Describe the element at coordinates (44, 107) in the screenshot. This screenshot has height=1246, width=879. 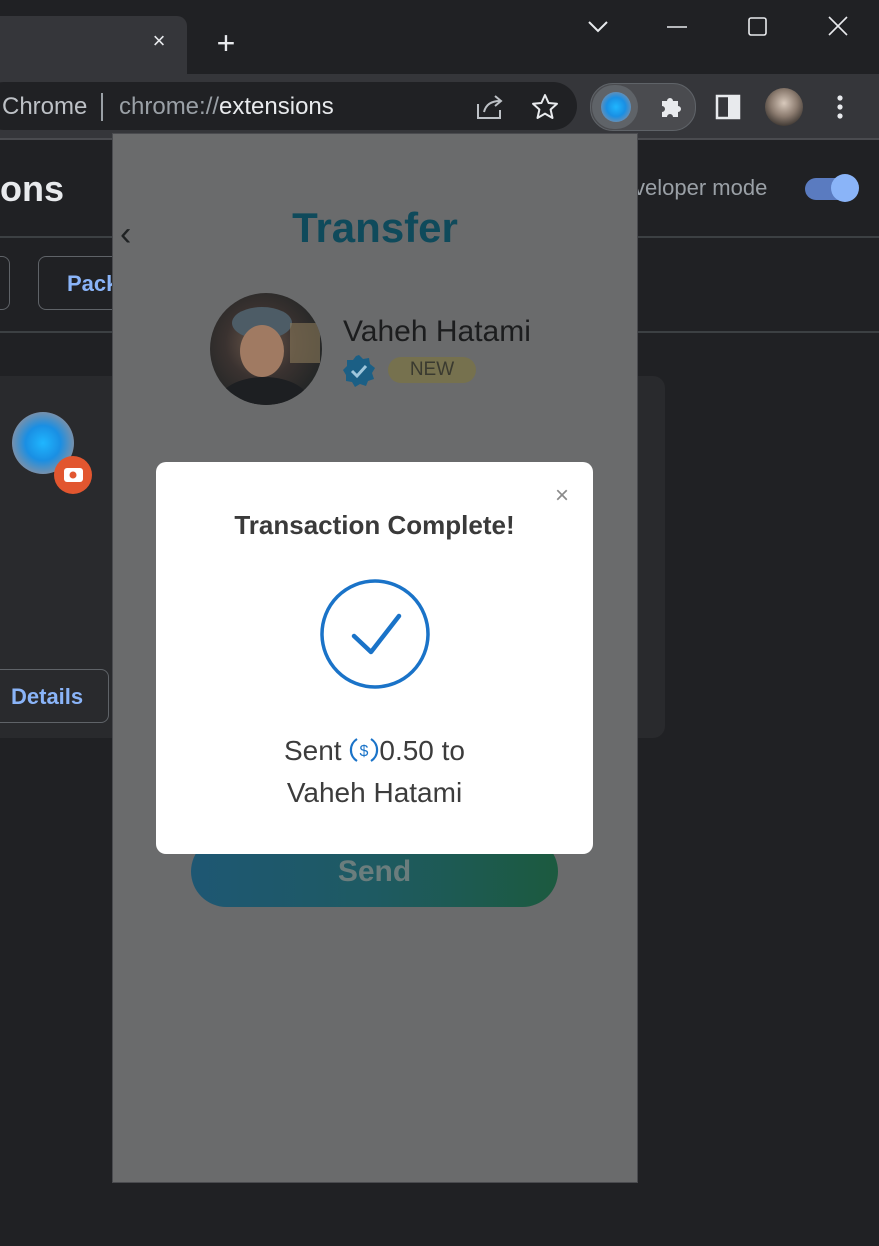
I see `site-chip: Chrome` at that location.